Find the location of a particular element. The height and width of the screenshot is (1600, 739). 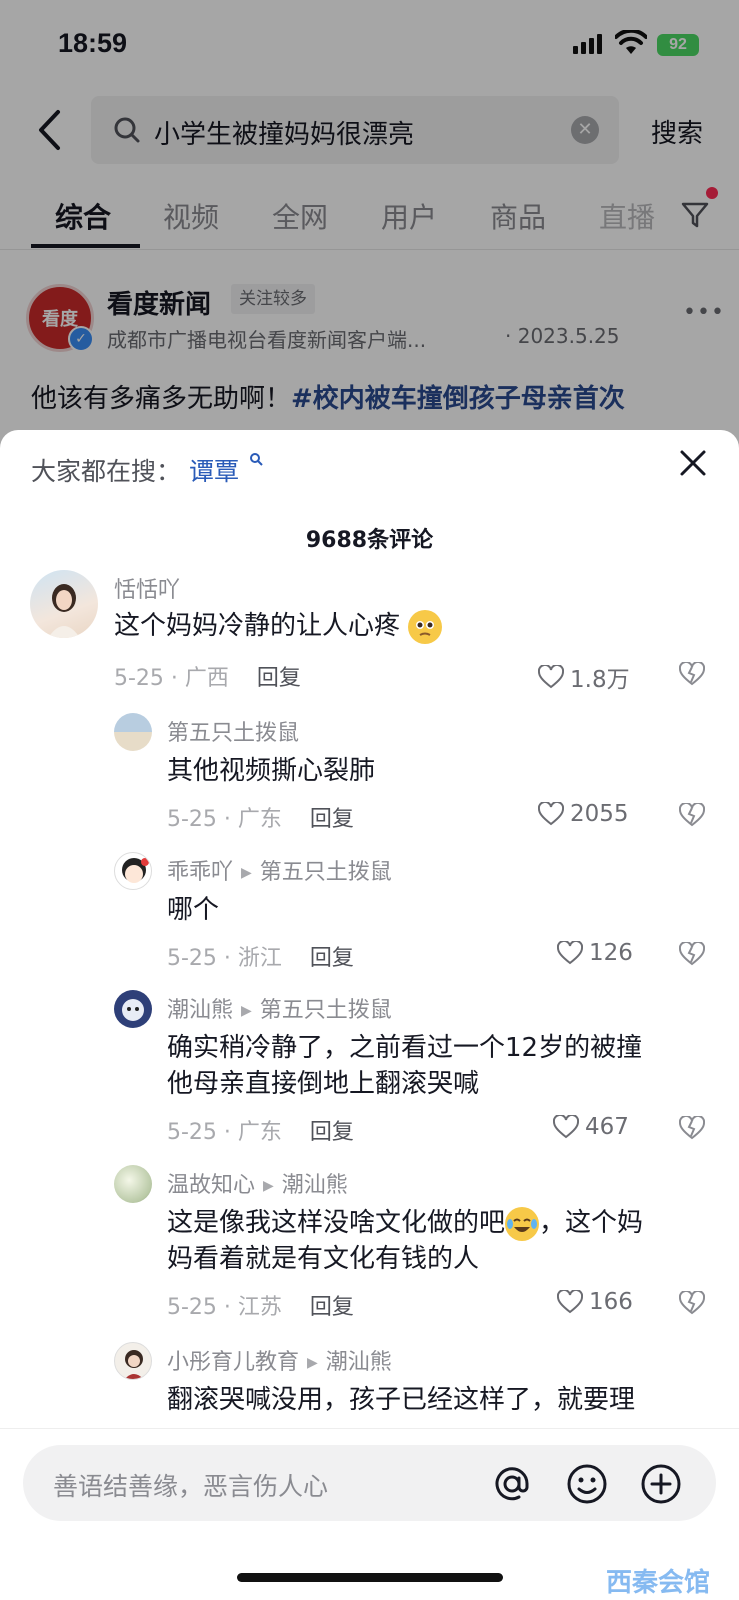

comment-username-text: 小彤育儿教育 is located at coordinates (233, 1362).